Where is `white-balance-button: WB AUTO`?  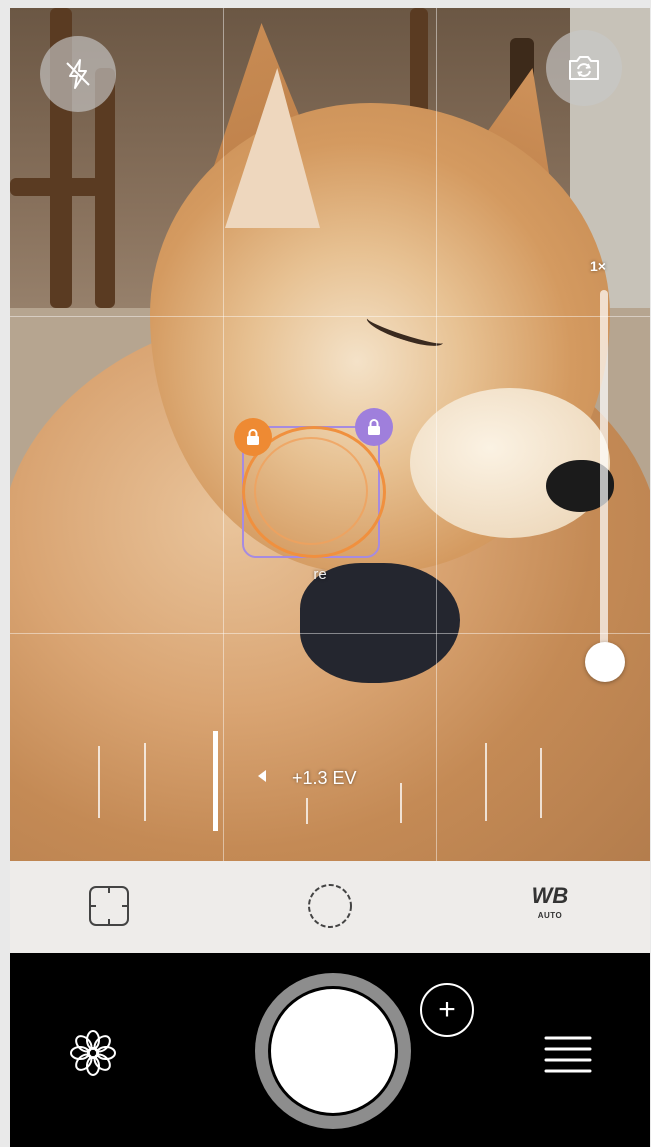 white-balance-button: WB AUTO is located at coordinates (550, 906).